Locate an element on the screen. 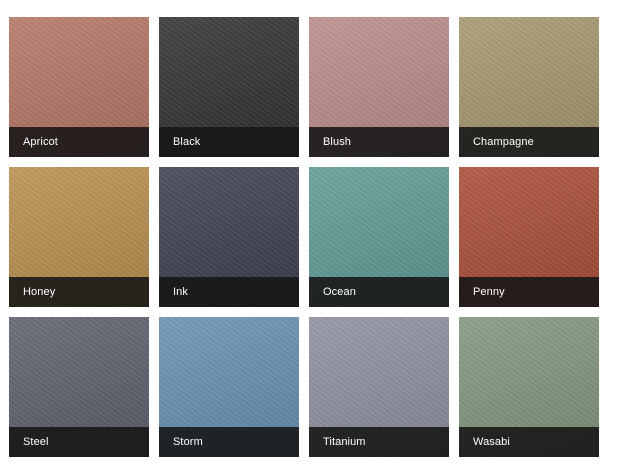  swatch-wasabi: Wasabi is located at coordinates (529, 387).